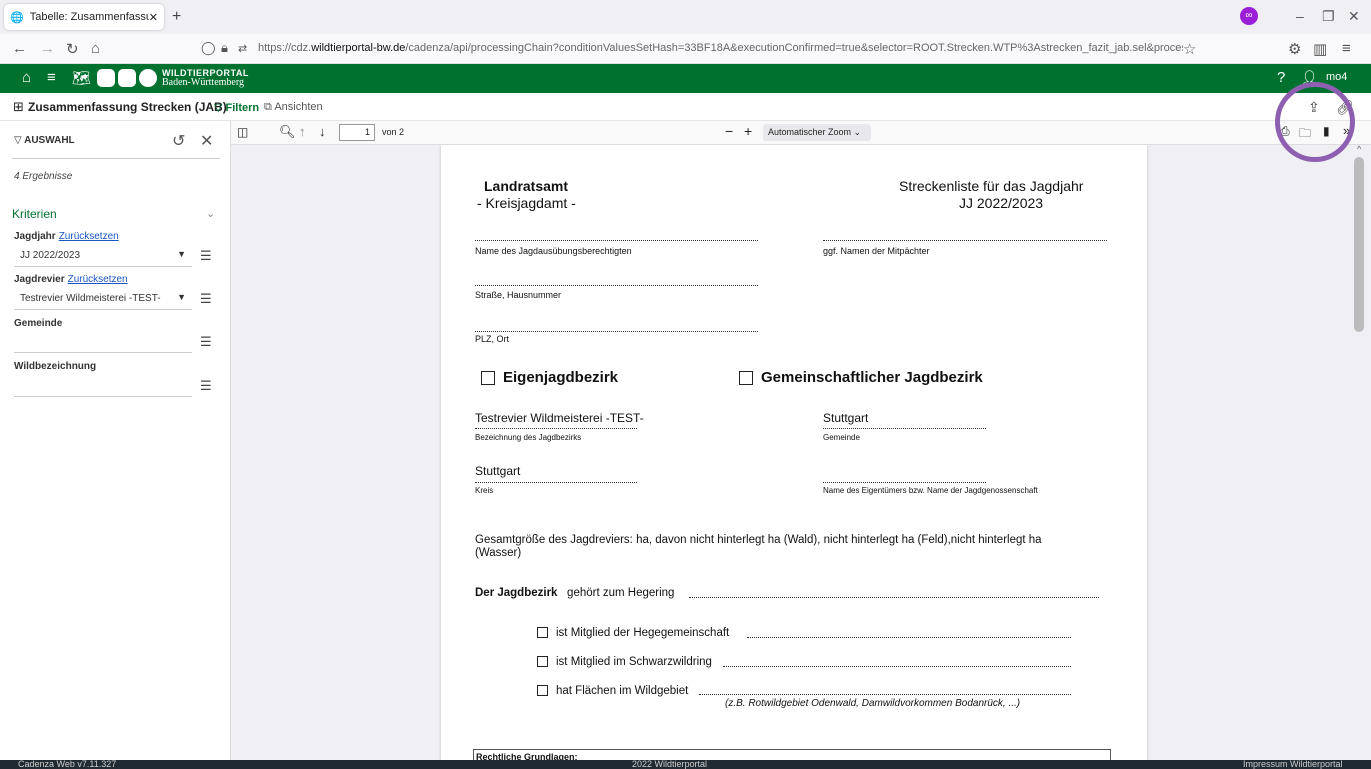 This screenshot has width=1371, height=769. What do you see at coordinates (178, 141) in the screenshot?
I see `refresh-icon: ↺` at bounding box center [178, 141].